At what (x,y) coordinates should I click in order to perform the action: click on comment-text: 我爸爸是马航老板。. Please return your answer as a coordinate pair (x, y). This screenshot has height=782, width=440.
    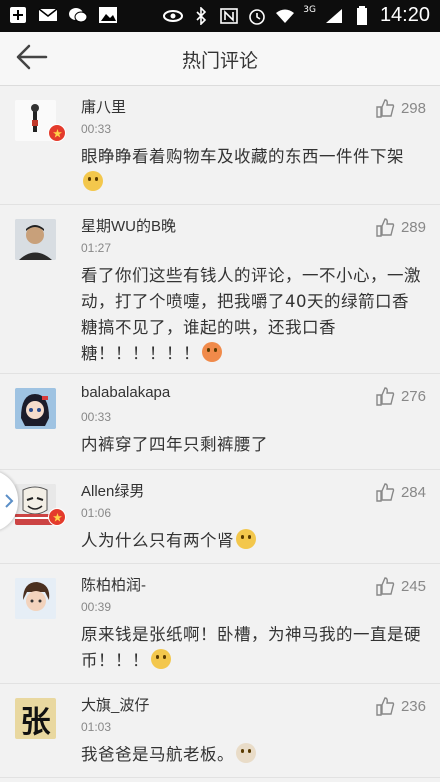
    Looking at the image, I should click on (251, 755).